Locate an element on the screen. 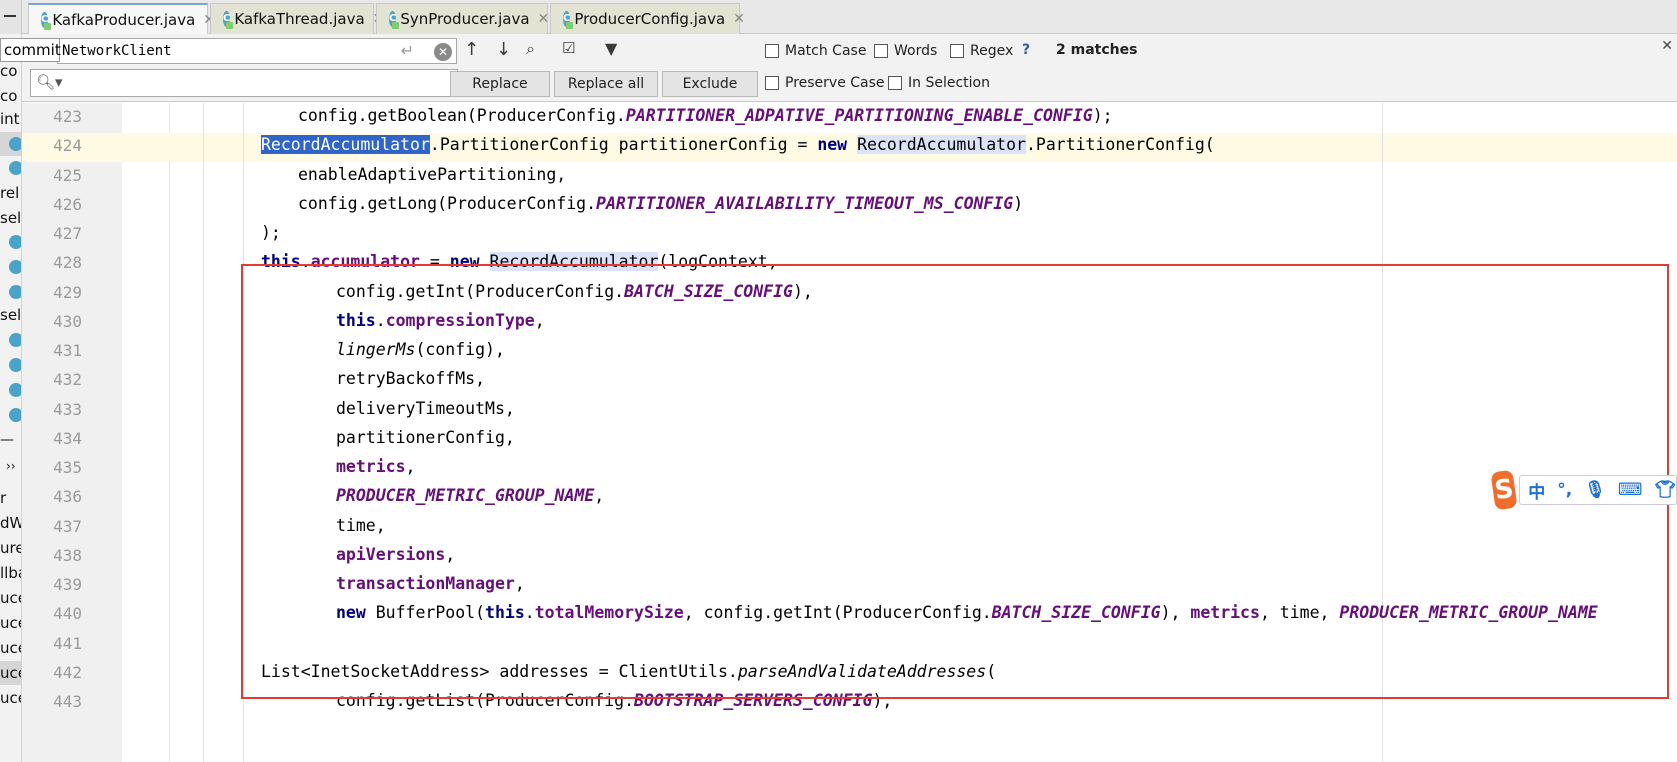  ime-toolbar: S 中 °, 🎙︎ ⌨ 👕︎ is located at coordinates (1583, 490).